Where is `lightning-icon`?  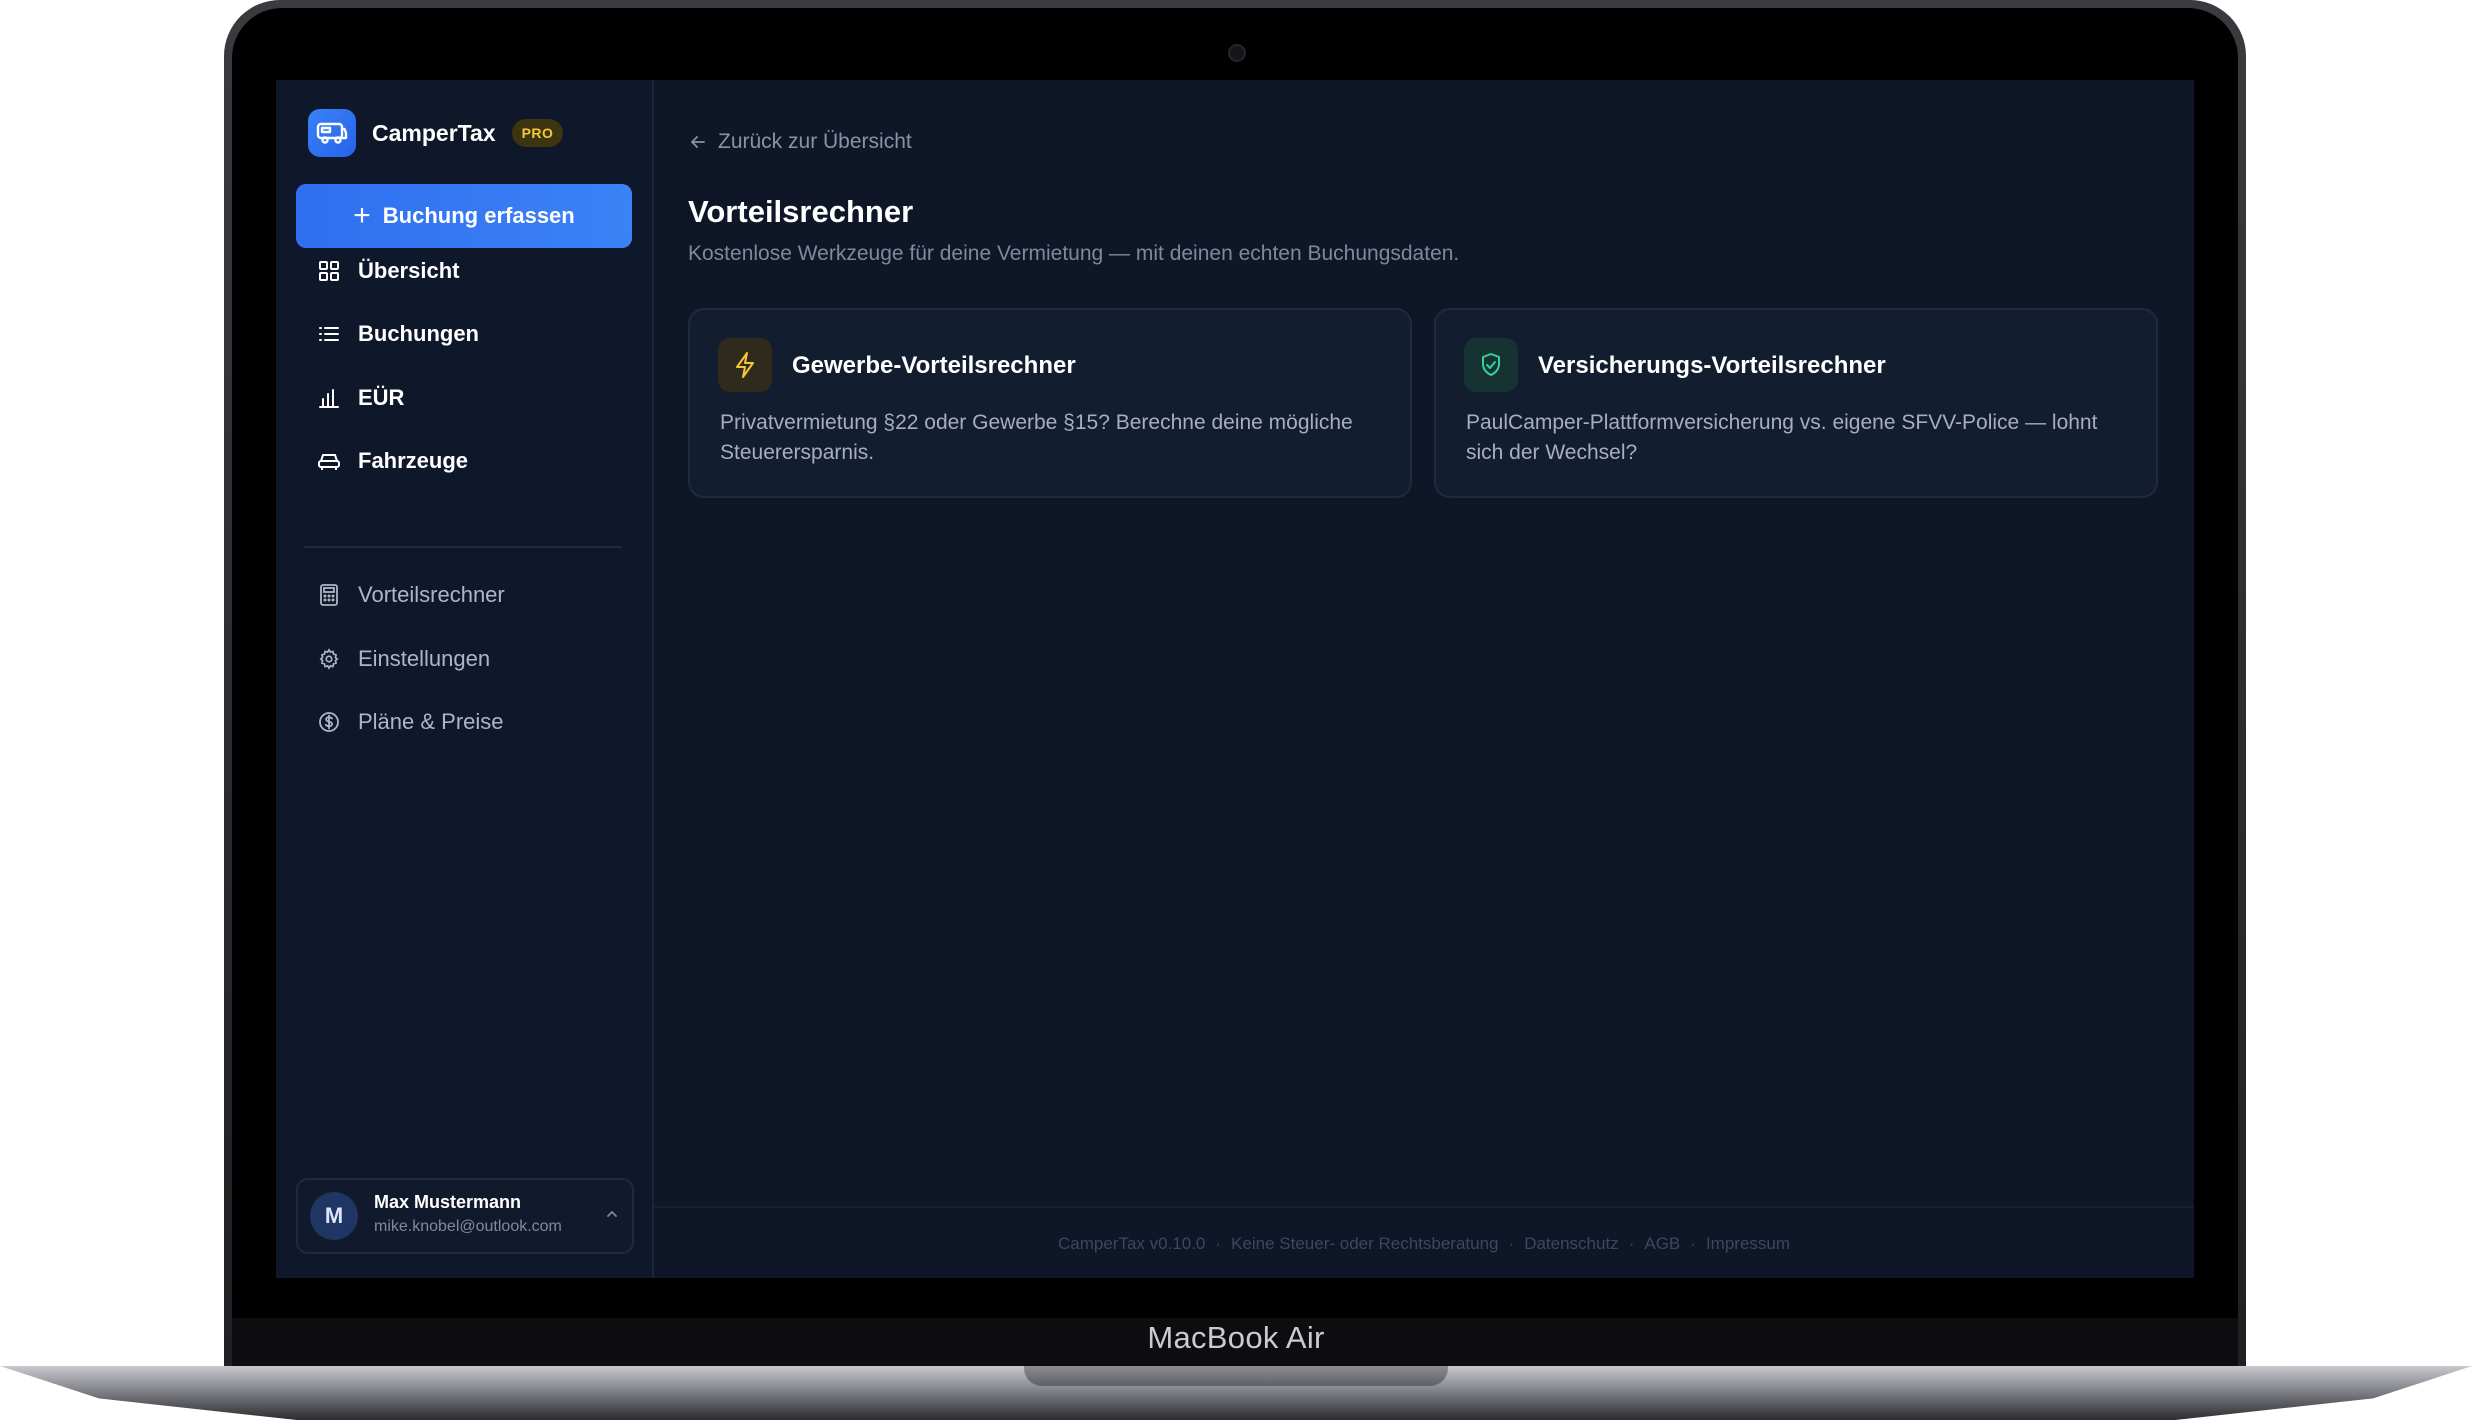 lightning-icon is located at coordinates (745, 365).